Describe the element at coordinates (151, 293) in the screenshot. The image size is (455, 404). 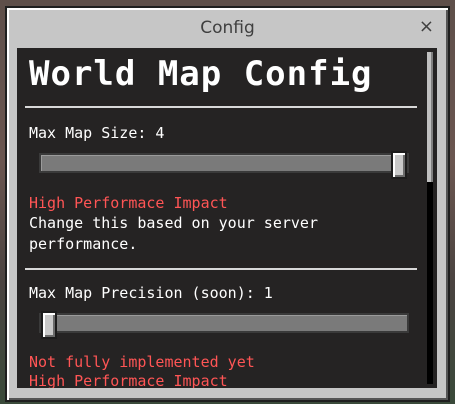
I see `max-map-precision-label: Max Map Precision (soon): 1` at that location.